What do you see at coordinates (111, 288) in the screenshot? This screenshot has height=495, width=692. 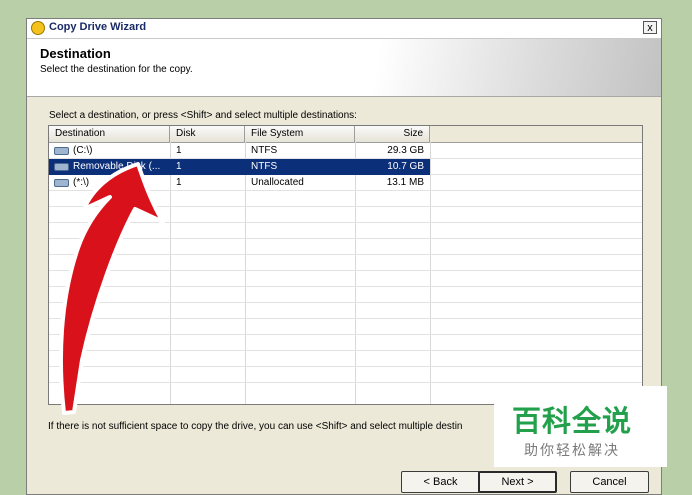 I see `arrow-shape` at bounding box center [111, 288].